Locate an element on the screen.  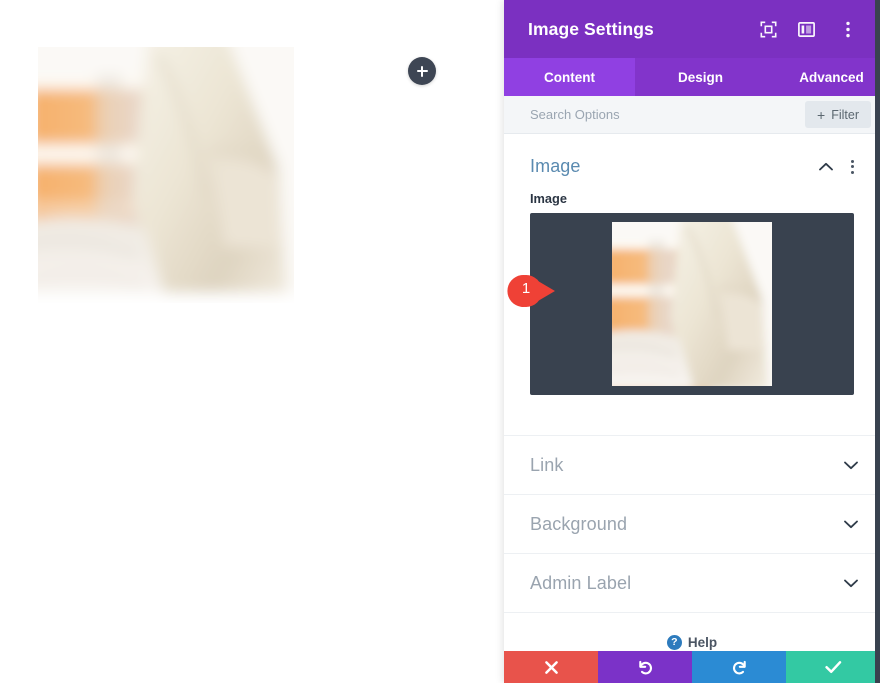
image-thumbnail is located at coordinates (692, 304).